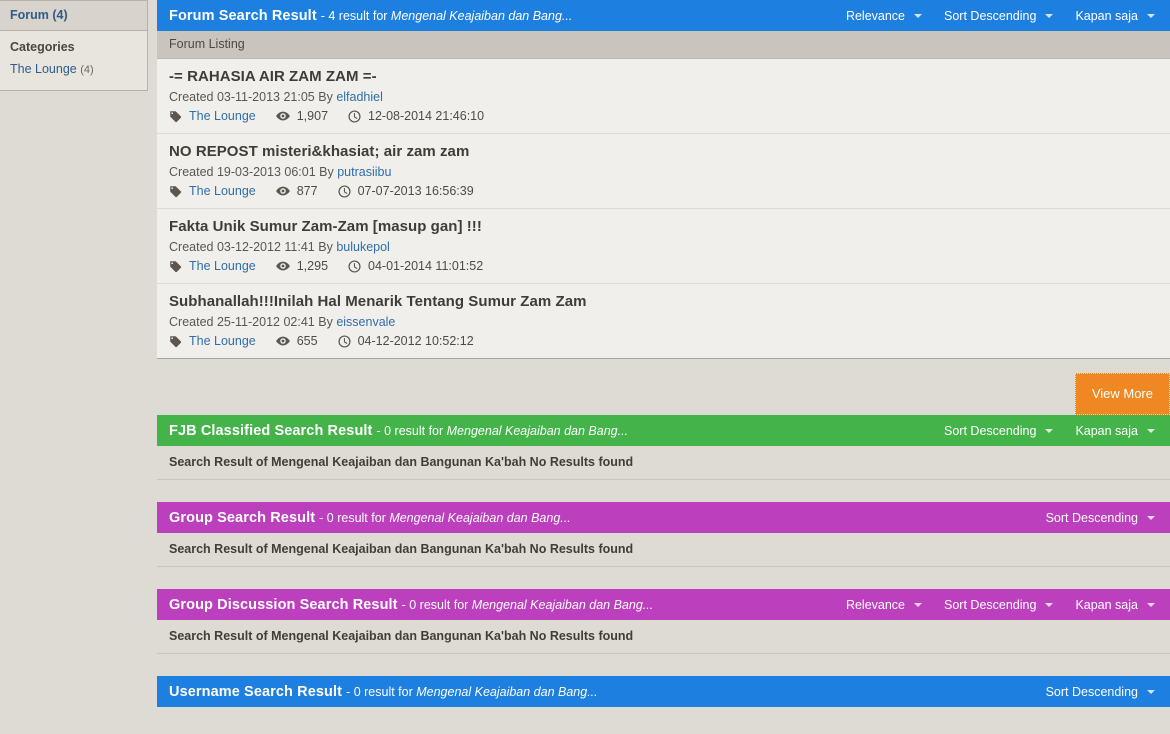 This screenshot has height=734, width=1170. What do you see at coordinates (663, 226) in the screenshot?
I see `thread-title: Fakta Unik Sumur Zam-Zam [masup gan] !!!` at bounding box center [663, 226].